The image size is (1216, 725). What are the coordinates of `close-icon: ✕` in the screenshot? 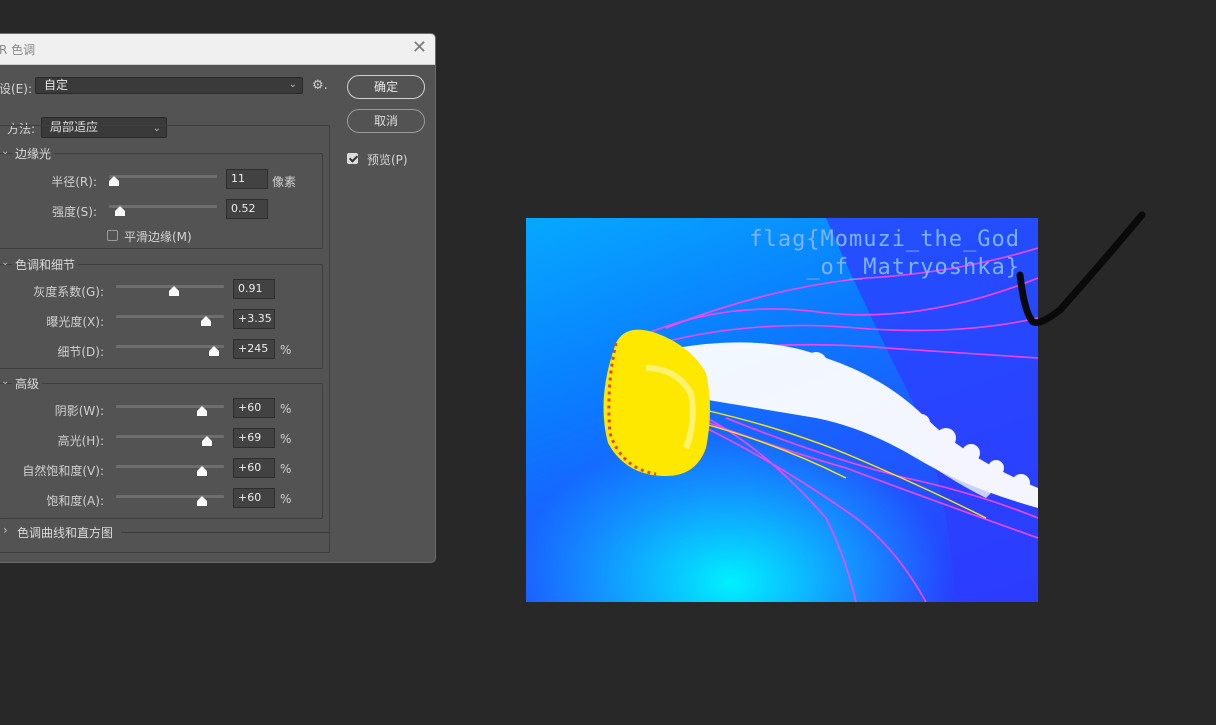 It's located at (419, 48).